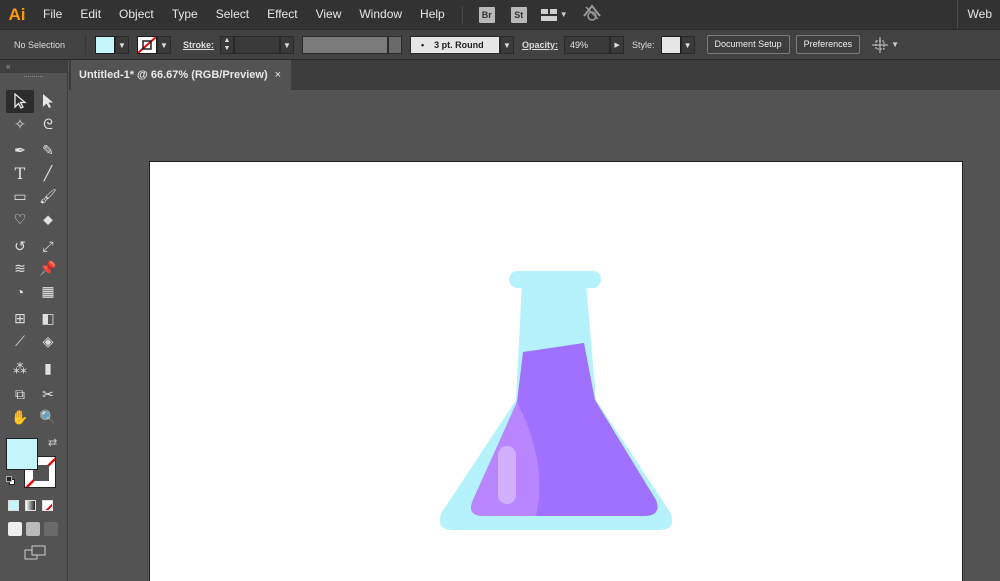 The image size is (1000, 581). I want to click on perspective-grid-tool: ▦, so click(48, 291).